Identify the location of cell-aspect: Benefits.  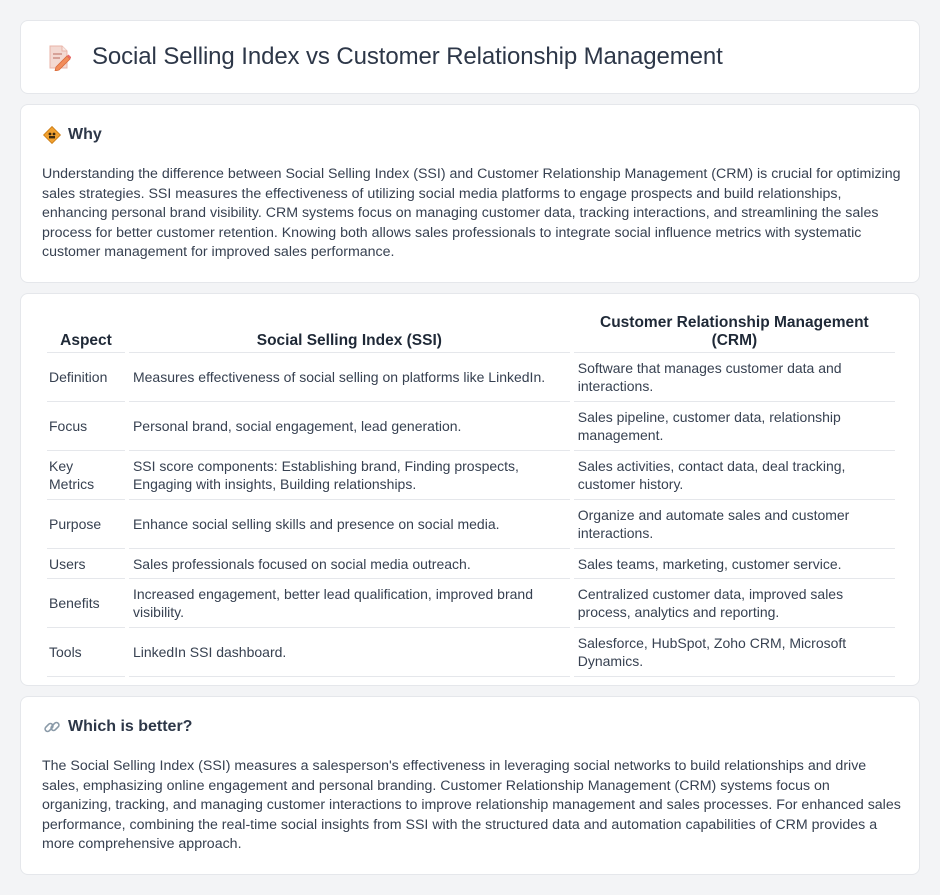
(86, 603).